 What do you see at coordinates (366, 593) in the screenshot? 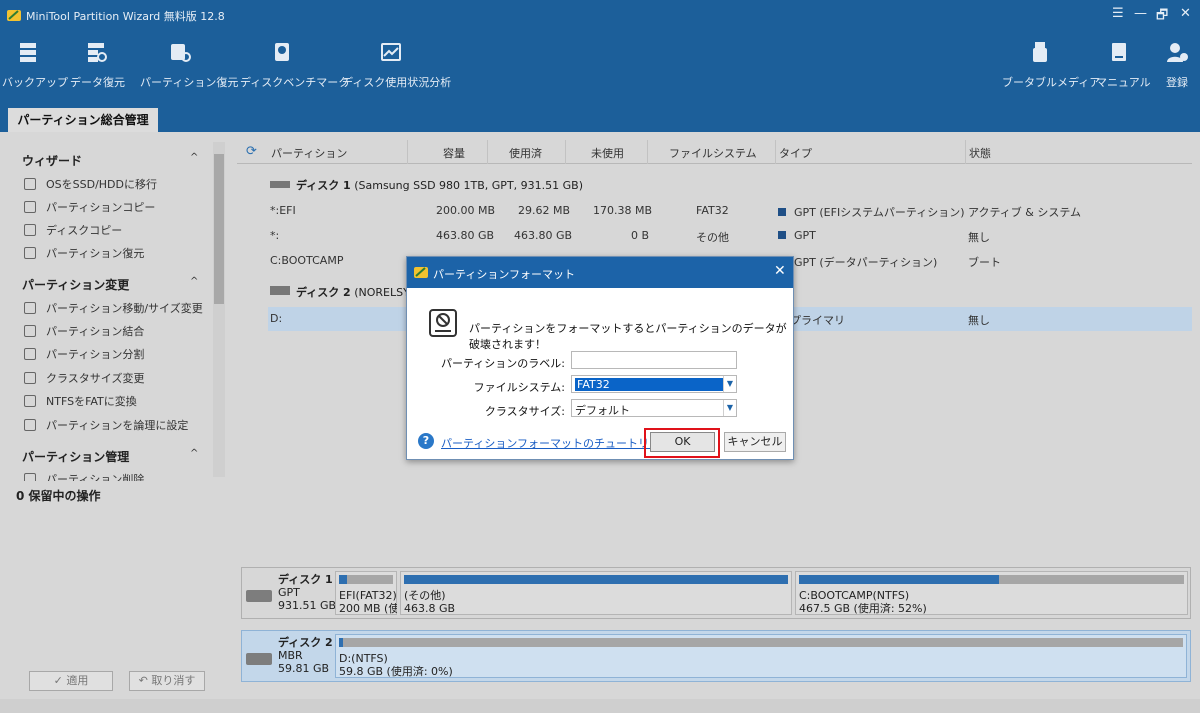
I see `partition-block: EFI(FAT32)200 MB (使用` at bounding box center [366, 593].